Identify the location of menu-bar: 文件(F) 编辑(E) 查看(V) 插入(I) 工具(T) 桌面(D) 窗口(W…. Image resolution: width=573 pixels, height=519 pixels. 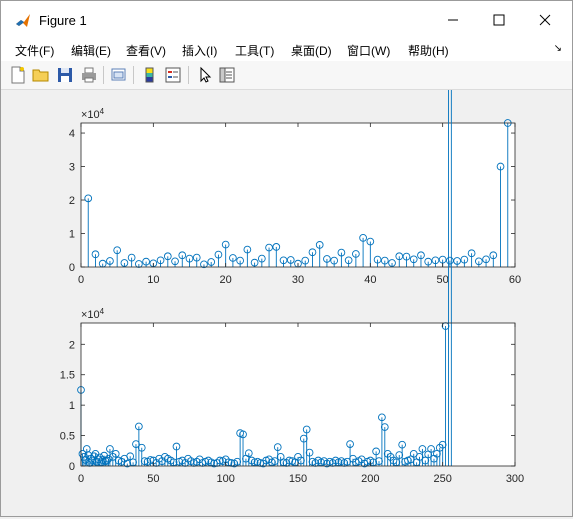
(286, 50).